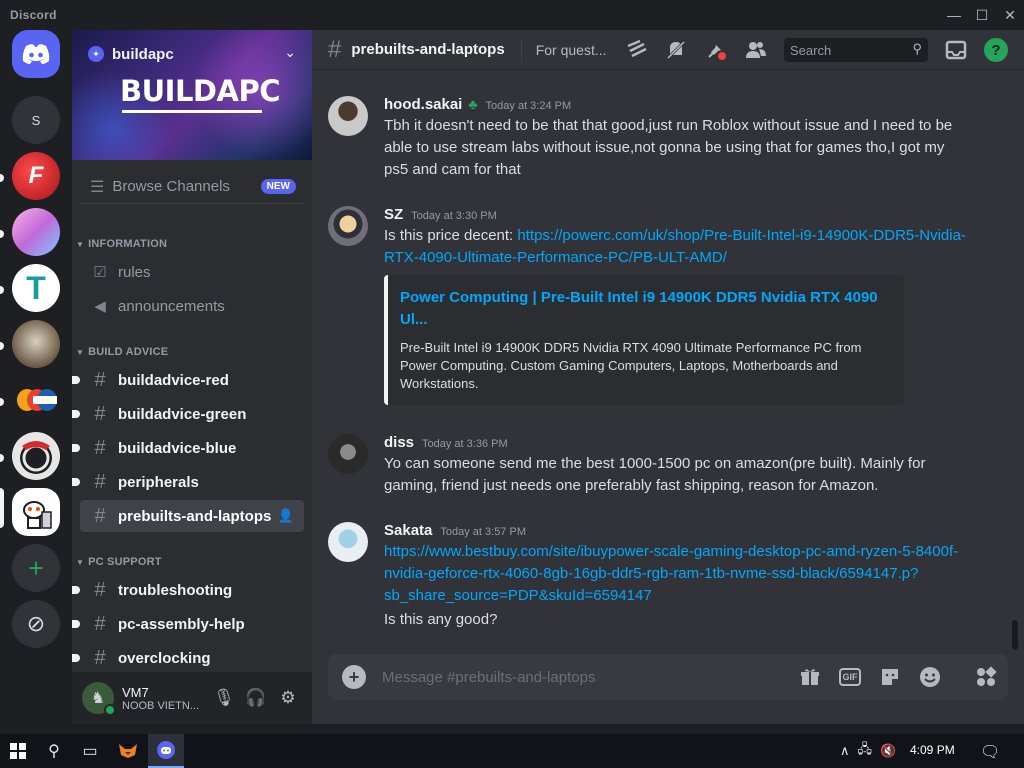 This screenshot has height=768, width=1024. I want to click on channel-prebuilts-and-laptops: # prebuilts-and-laptops 👤, so click(192, 516).